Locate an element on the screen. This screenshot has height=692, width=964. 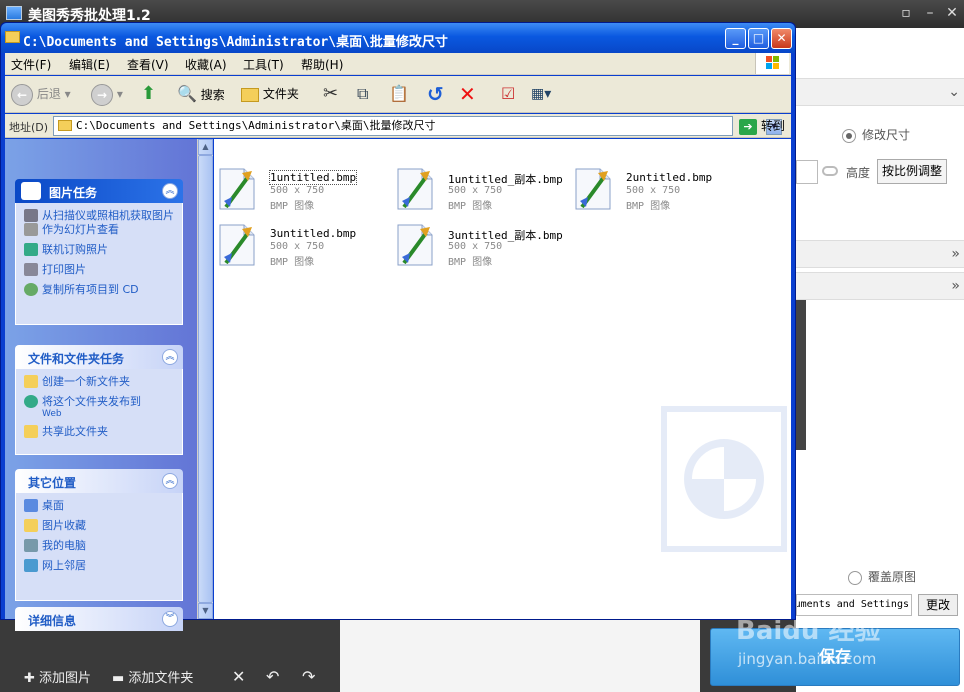
place-link: 我的电脑 is located at coordinates (99, 546).